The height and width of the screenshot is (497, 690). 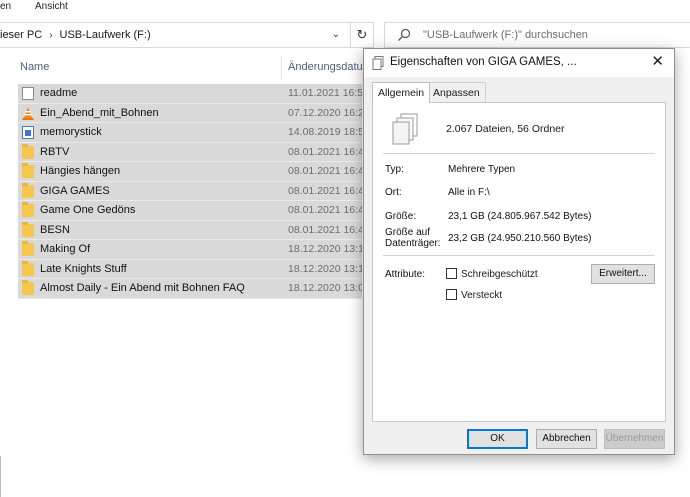 I want to click on folder-name: Game One Gedöns, so click(x=88, y=210).